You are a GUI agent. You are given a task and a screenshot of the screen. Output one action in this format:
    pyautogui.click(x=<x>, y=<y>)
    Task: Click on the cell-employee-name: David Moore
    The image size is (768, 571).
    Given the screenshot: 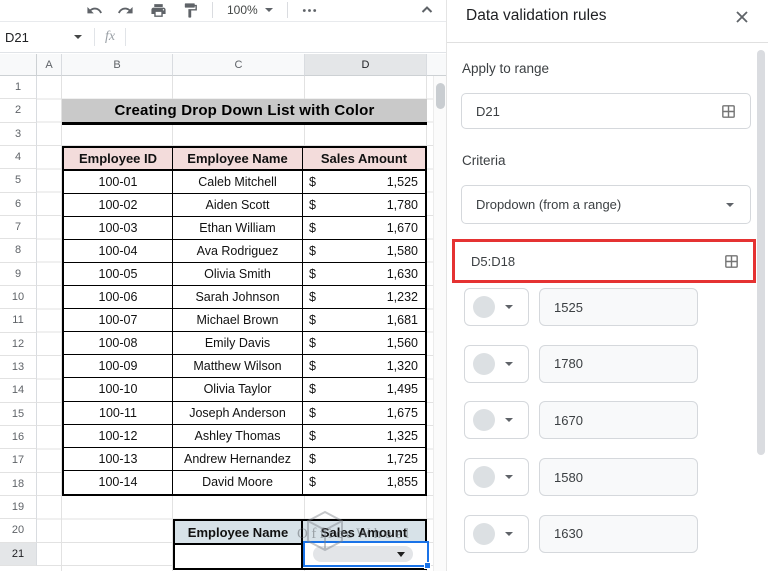 What is the action you would take?
    pyautogui.click(x=238, y=482)
    